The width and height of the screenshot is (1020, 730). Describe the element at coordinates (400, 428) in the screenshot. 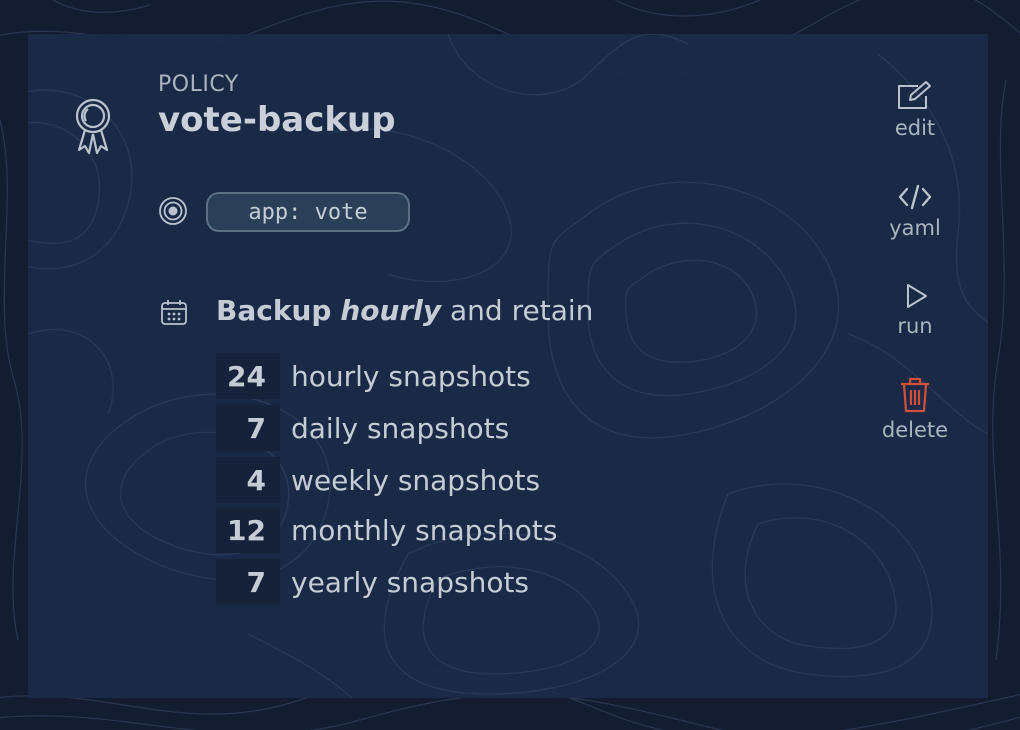

I see `retention-label: daily snapshots` at that location.